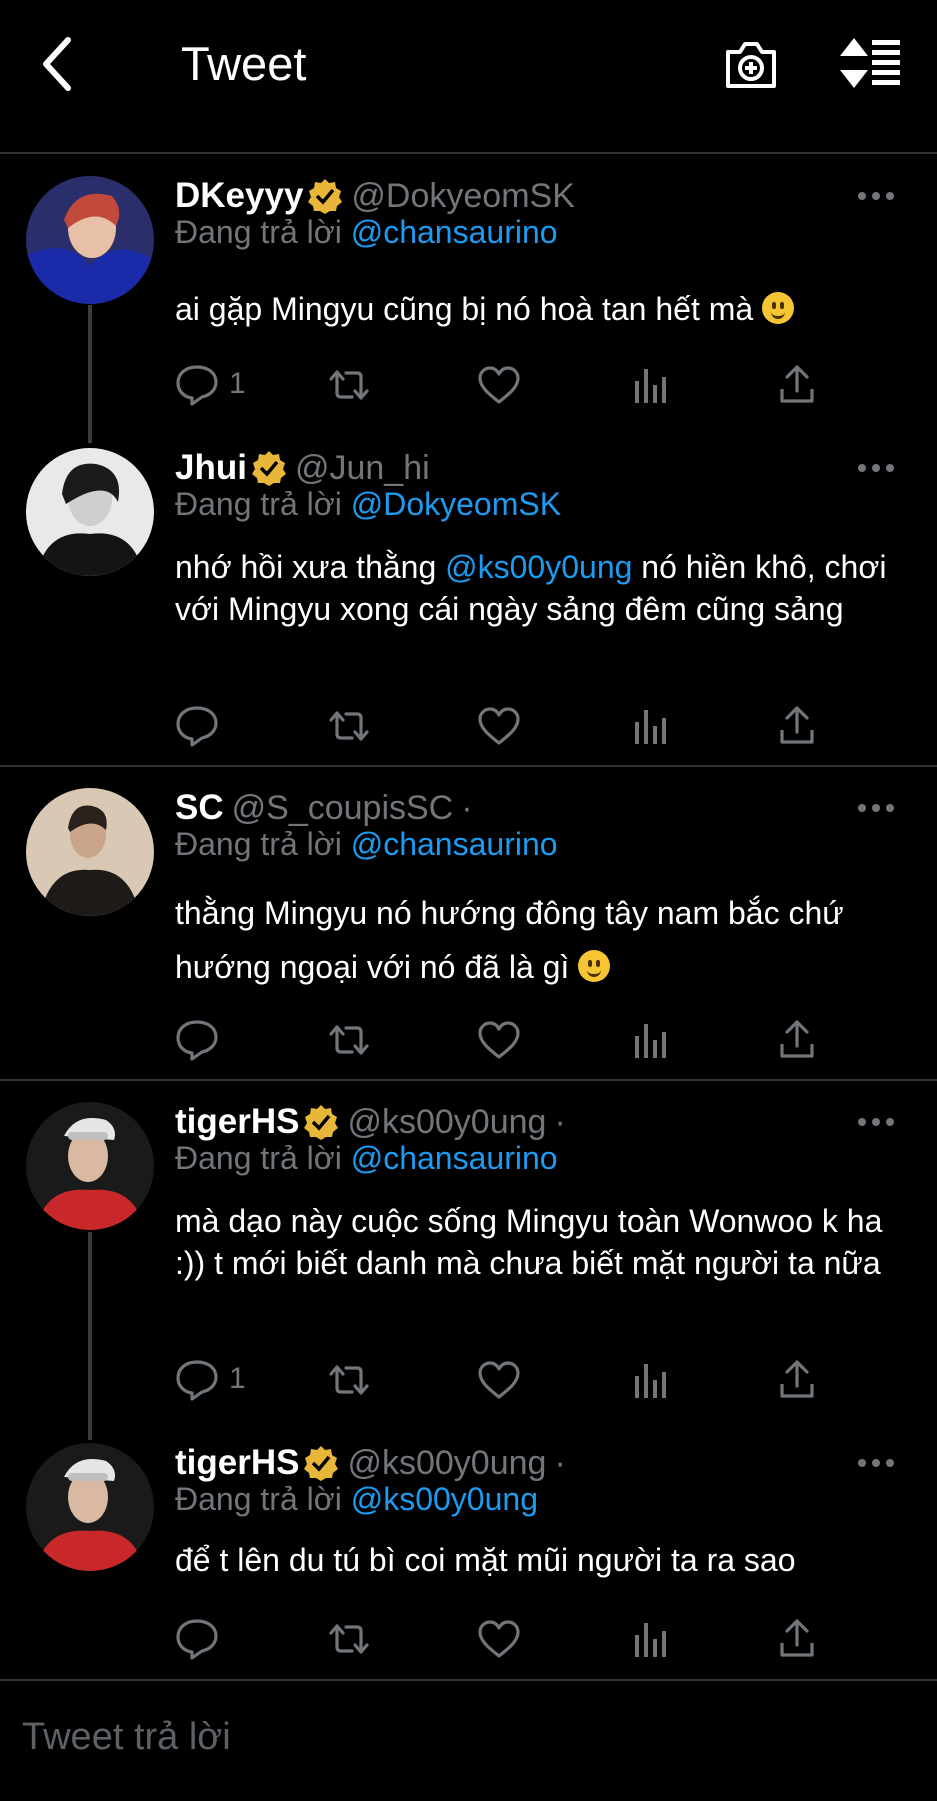 The width and height of the screenshot is (937, 1801). What do you see at coordinates (343, 808) in the screenshot?
I see `handle: @S_coupisSC` at bounding box center [343, 808].